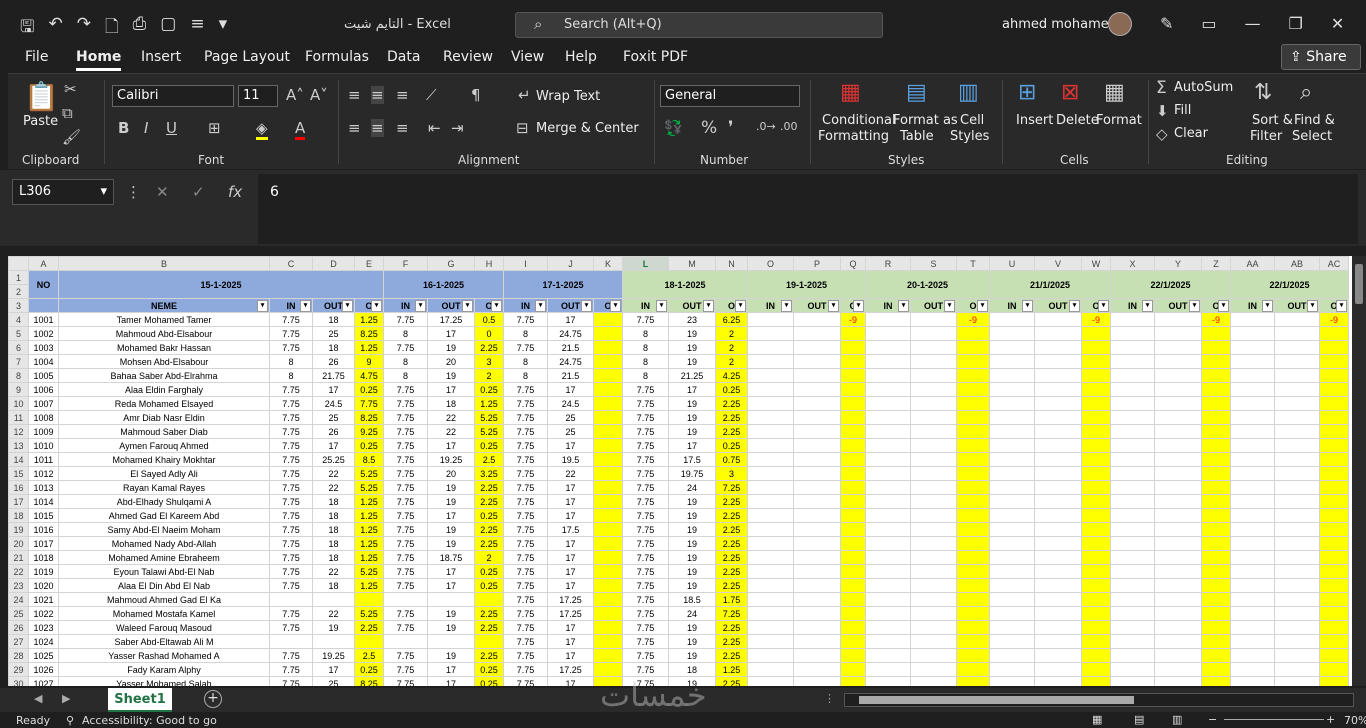  What do you see at coordinates (1312, 136) in the screenshot?
I see `find-select-line2: Select` at bounding box center [1312, 136].